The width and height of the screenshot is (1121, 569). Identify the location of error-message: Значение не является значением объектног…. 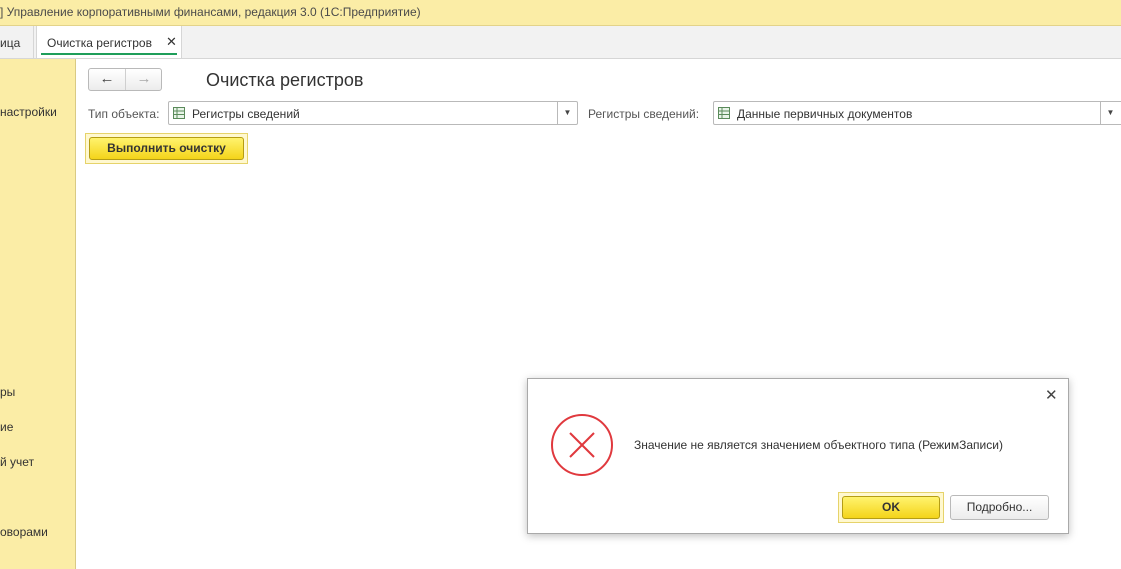
(818, 445).